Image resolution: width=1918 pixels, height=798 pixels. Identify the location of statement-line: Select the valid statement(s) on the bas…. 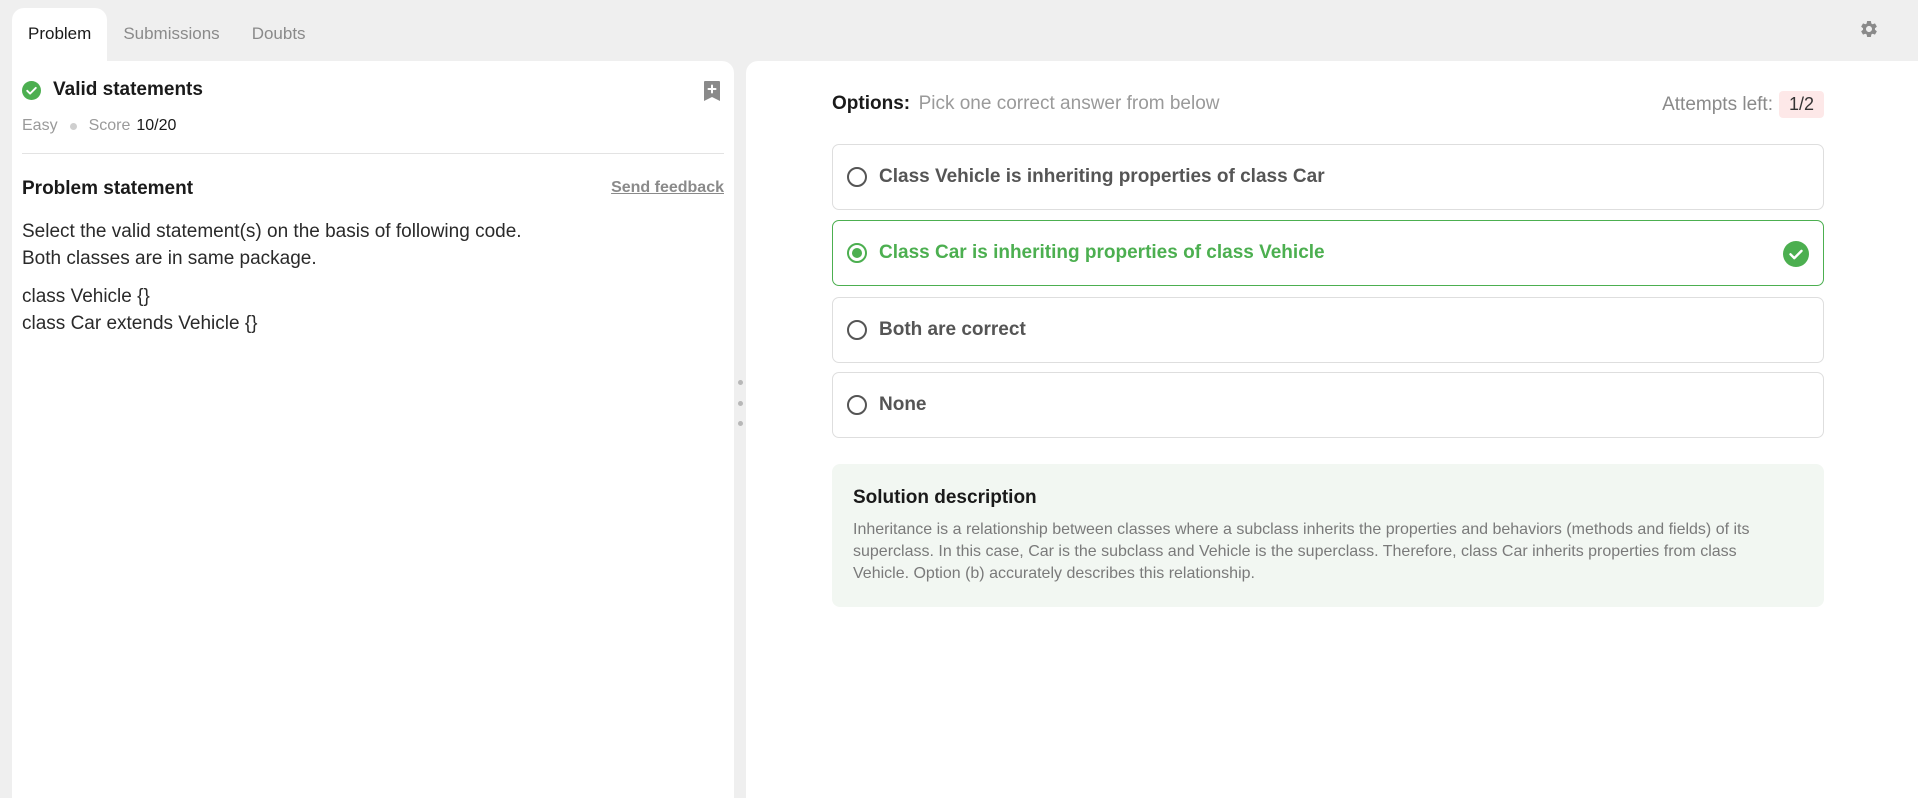
(272, 231).